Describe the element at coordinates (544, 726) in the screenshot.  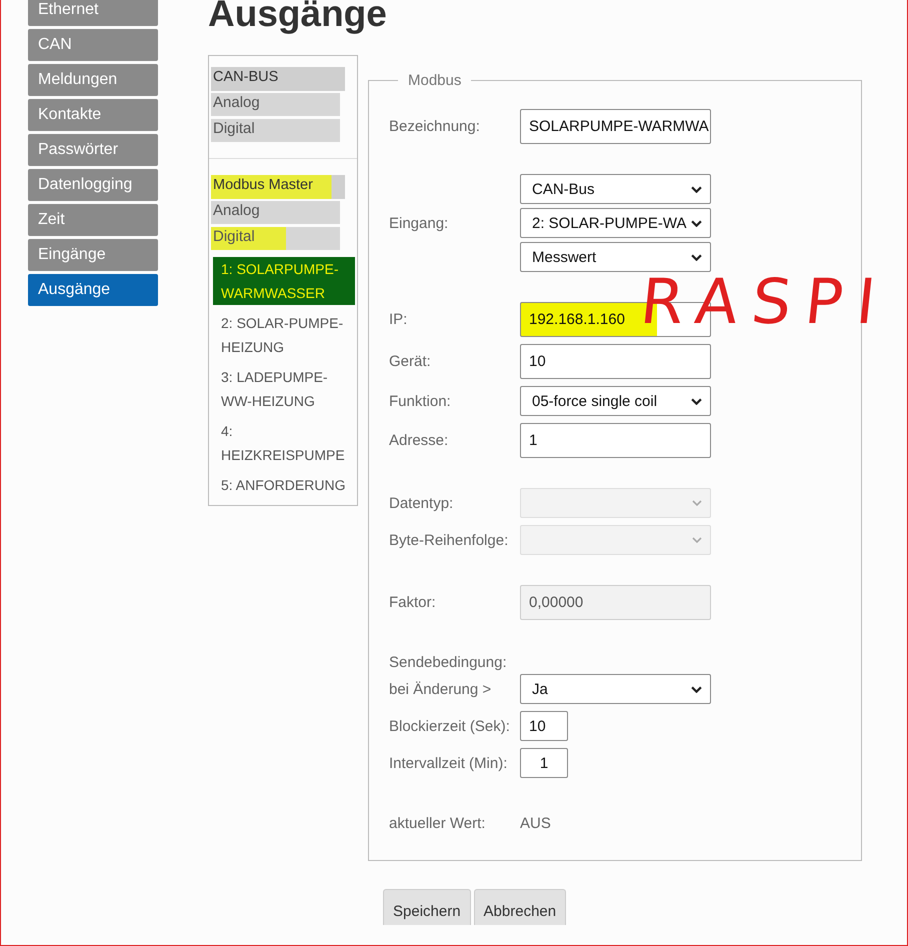
I see `number-field: 10` at that location.